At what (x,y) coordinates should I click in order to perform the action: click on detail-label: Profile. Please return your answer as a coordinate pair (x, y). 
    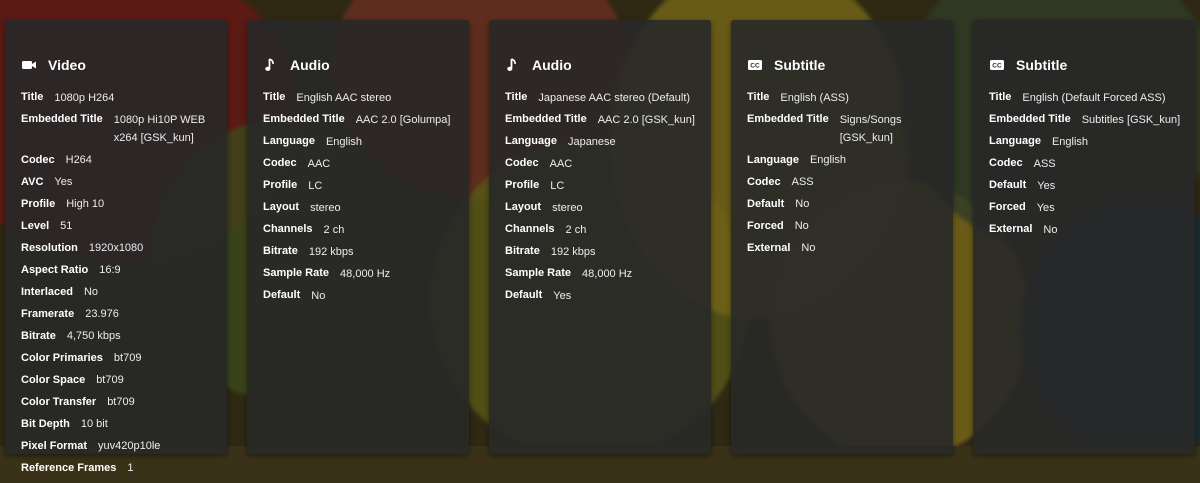
    Looking at the image, I should click on (522, 185).